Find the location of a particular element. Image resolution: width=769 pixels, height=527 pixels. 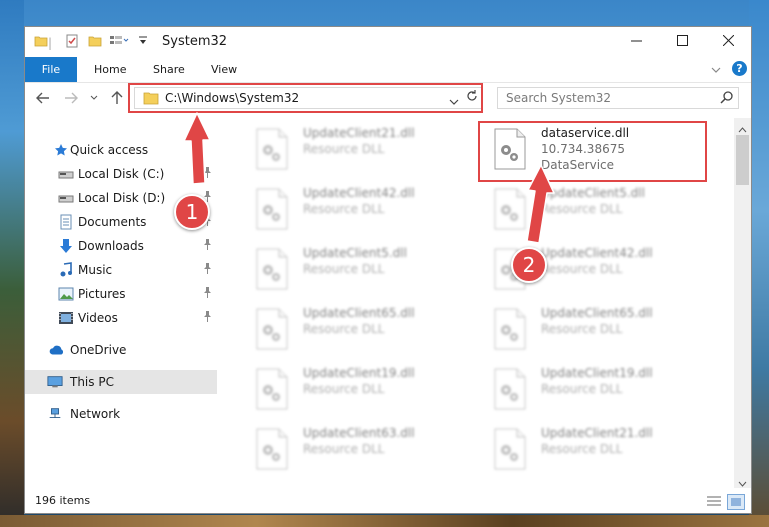

sidebar-item-quick-access: Quick access is located at coordinates (121, 150).